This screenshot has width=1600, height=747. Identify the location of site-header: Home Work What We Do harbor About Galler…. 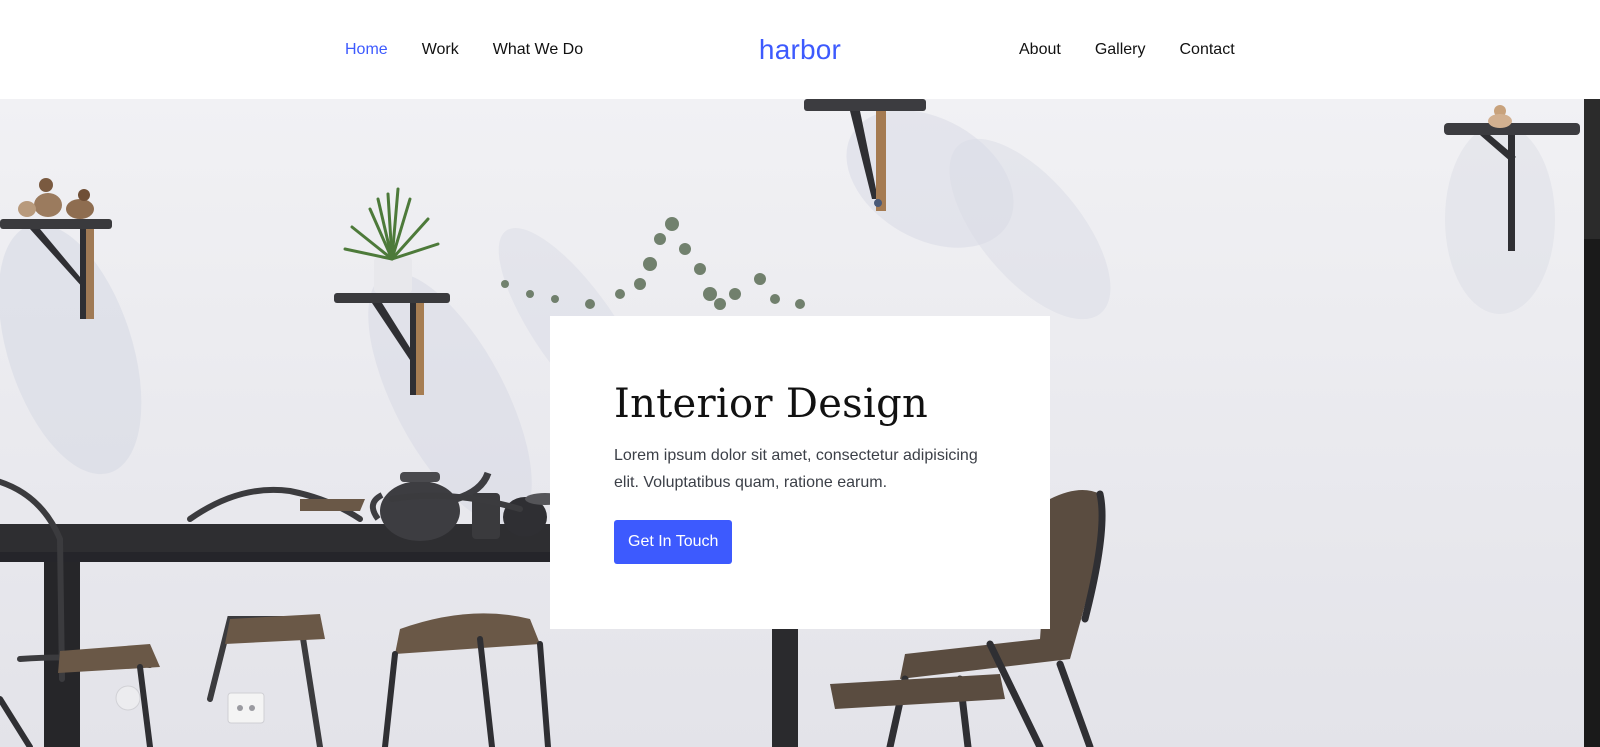
(800, 49).